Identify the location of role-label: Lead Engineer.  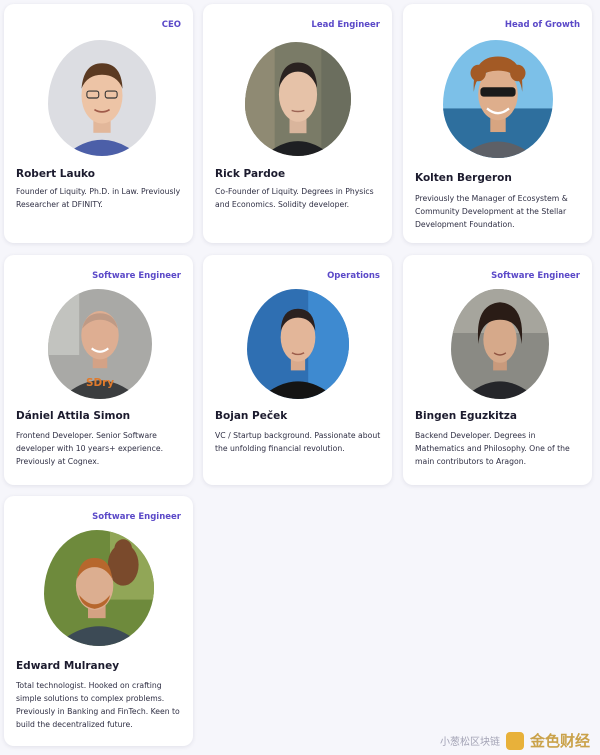
(345, 25).